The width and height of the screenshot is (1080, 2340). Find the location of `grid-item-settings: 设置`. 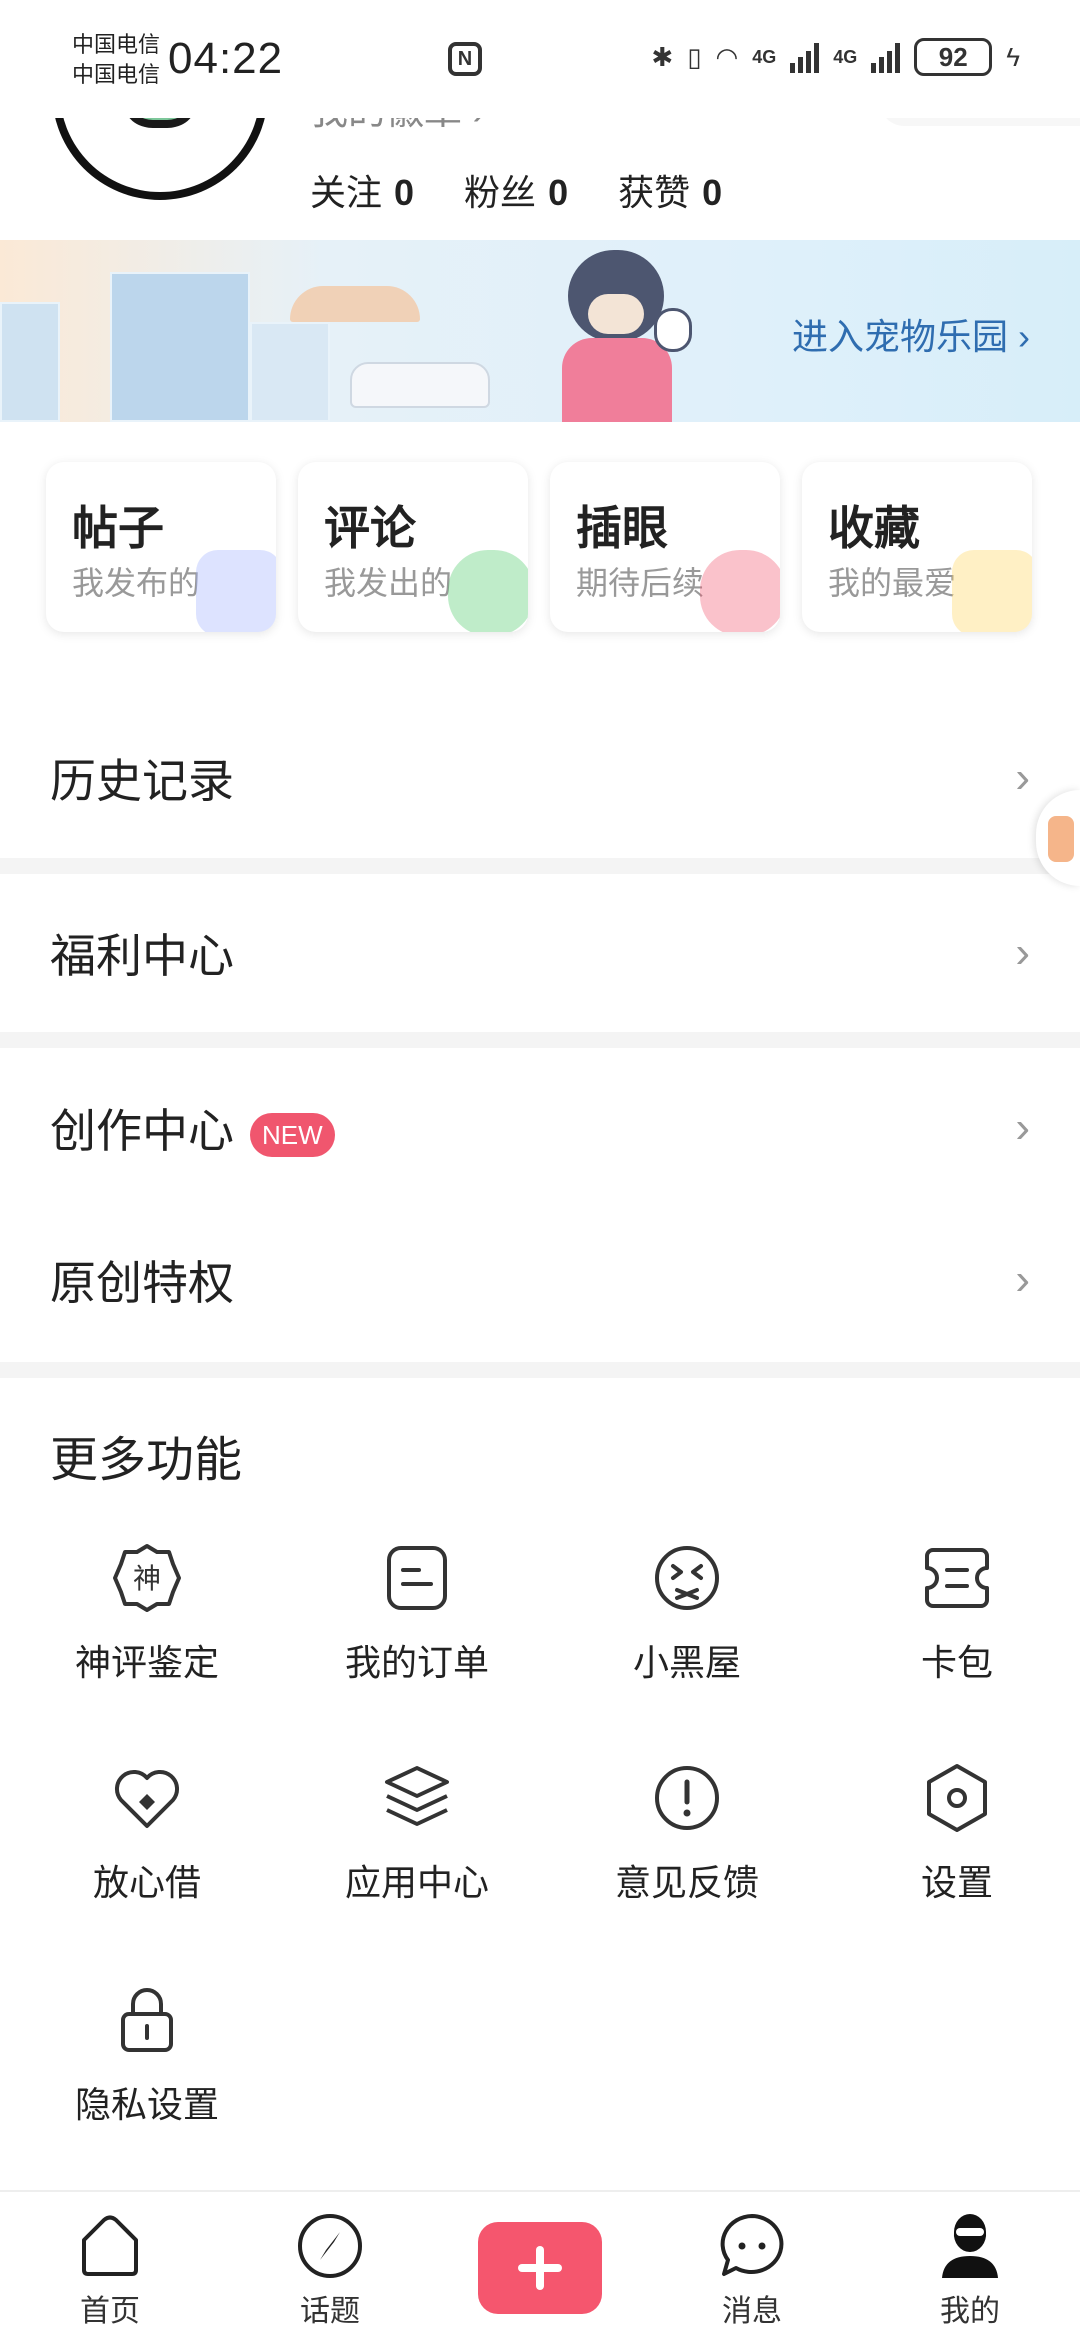

grid-item-settings: 设置 is located at coordinates (951, 1860).